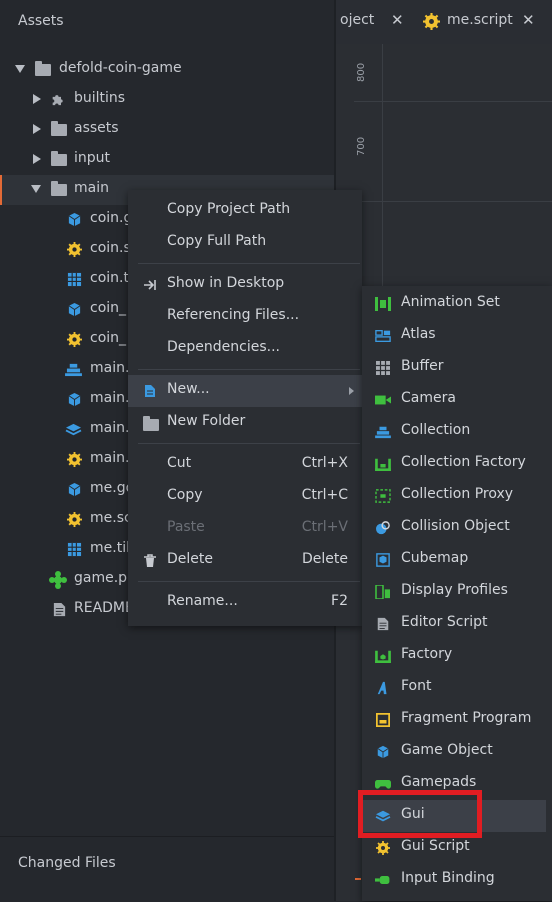 The image size is (552, 902). What do you see at coordinates (108, 338) in the screenshot?
I see `tree-item-label: coin_` at bounding box center [108, 338].